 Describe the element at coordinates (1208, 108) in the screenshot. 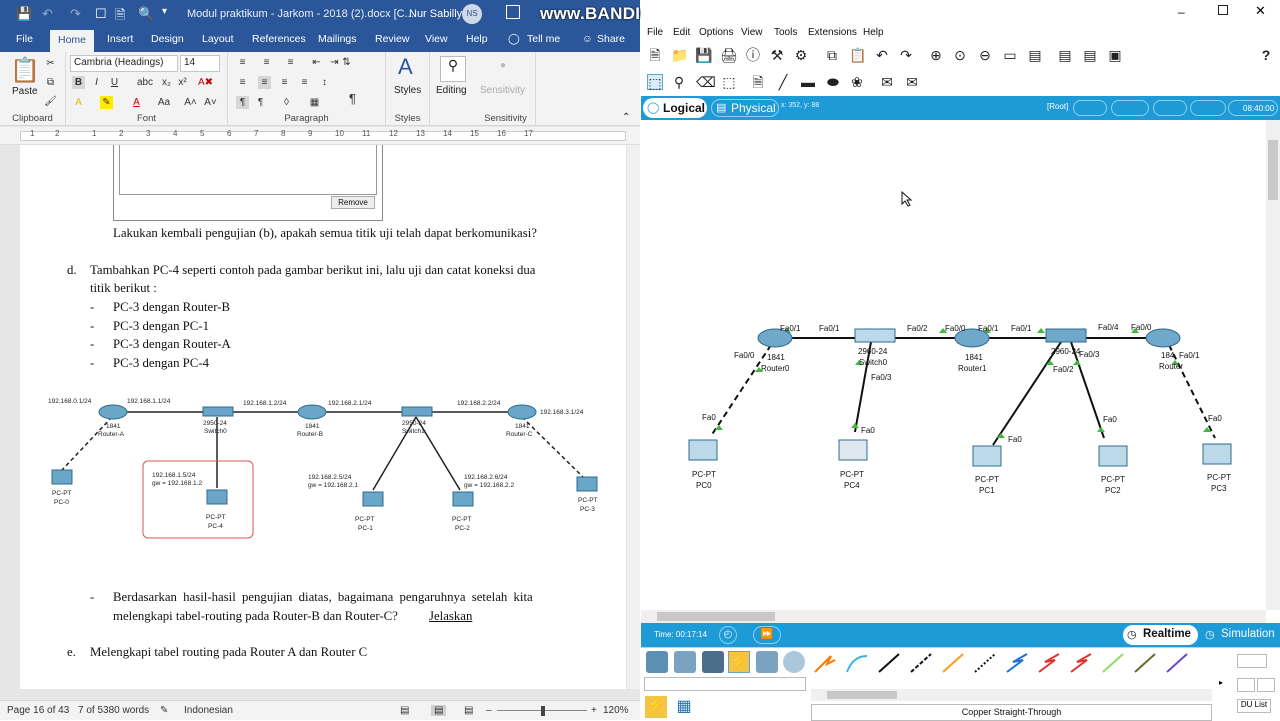

I see `environment-button` at that location.